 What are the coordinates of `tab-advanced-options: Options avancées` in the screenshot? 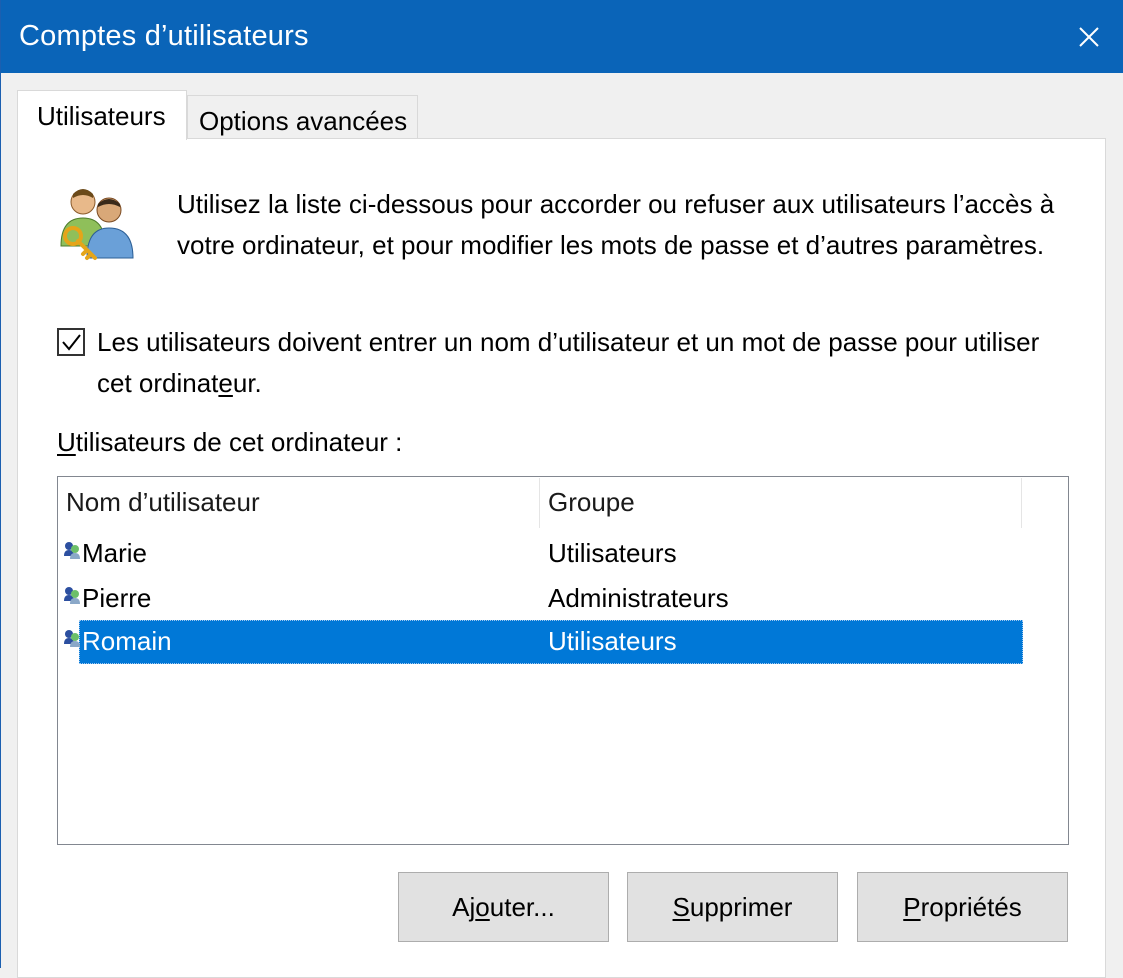 It's located at (302, 117).